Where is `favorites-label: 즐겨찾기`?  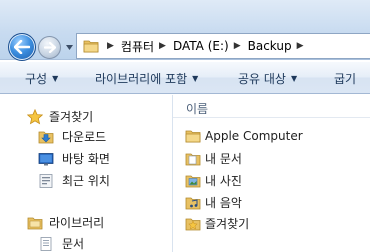 favorites-label: 즐겨찾기 is located at coordinates (71, 117).